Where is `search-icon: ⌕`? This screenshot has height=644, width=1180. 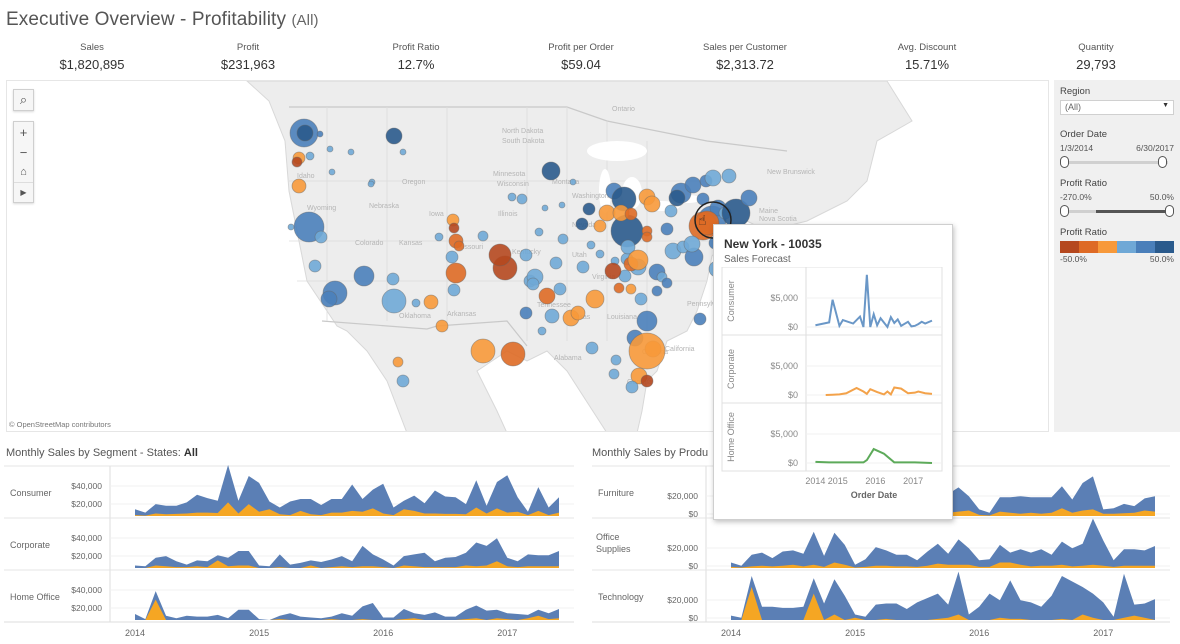 search-icon: ⌕ is located at coordinates (23, 100).